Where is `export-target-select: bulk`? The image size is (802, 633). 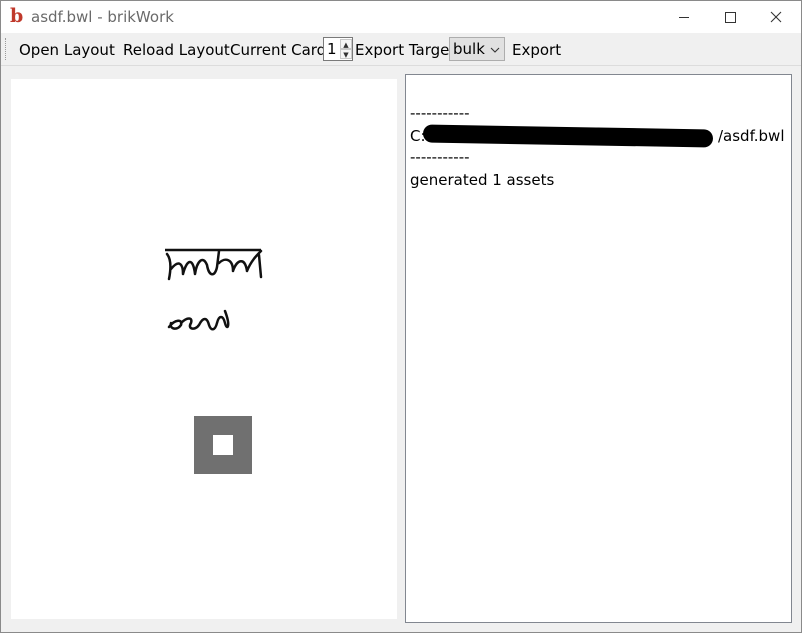
export-target-select: bulk is located at coordinates (477, 49).